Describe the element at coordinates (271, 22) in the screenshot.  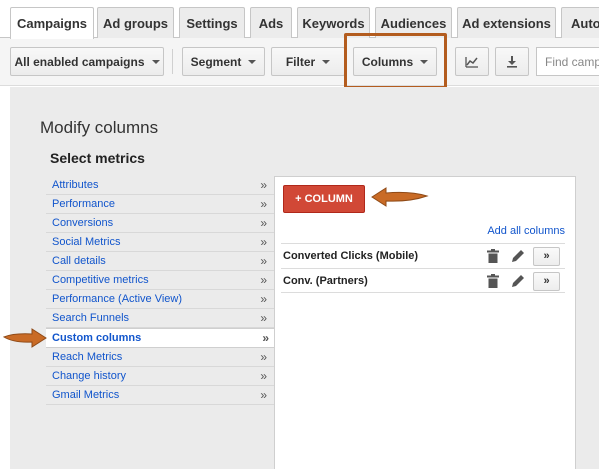
I see `tab-ads: Ads` at that location.